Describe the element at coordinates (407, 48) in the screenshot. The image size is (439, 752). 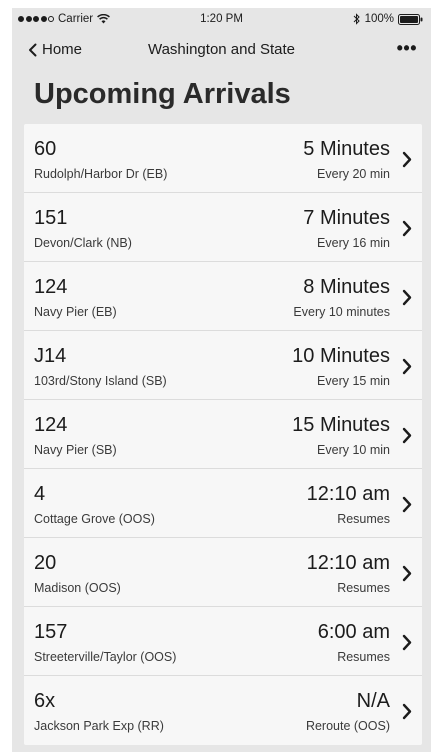
I see `more-options-button: •••` at that location.